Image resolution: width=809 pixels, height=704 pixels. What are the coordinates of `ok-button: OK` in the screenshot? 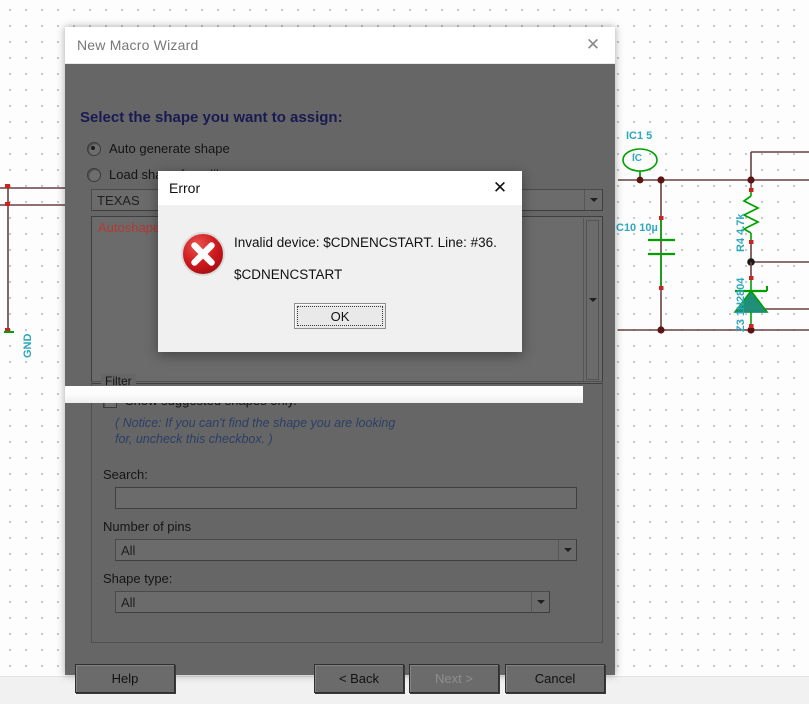 It's located at (340, 316).